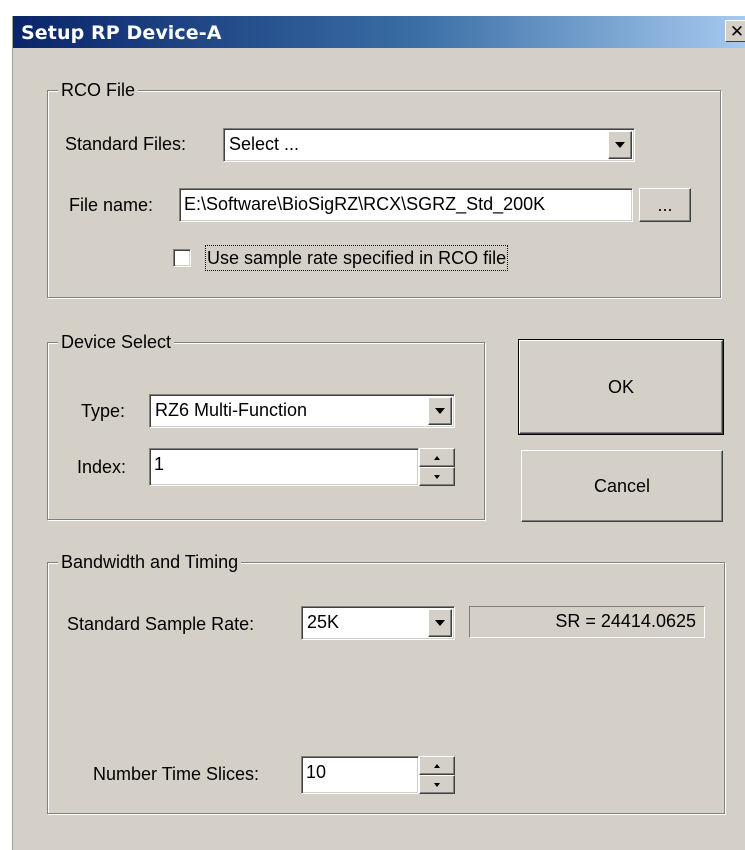  Describe the element at coordinates (284, 467) in the screenshot. I see `index-input: 1` at that location.